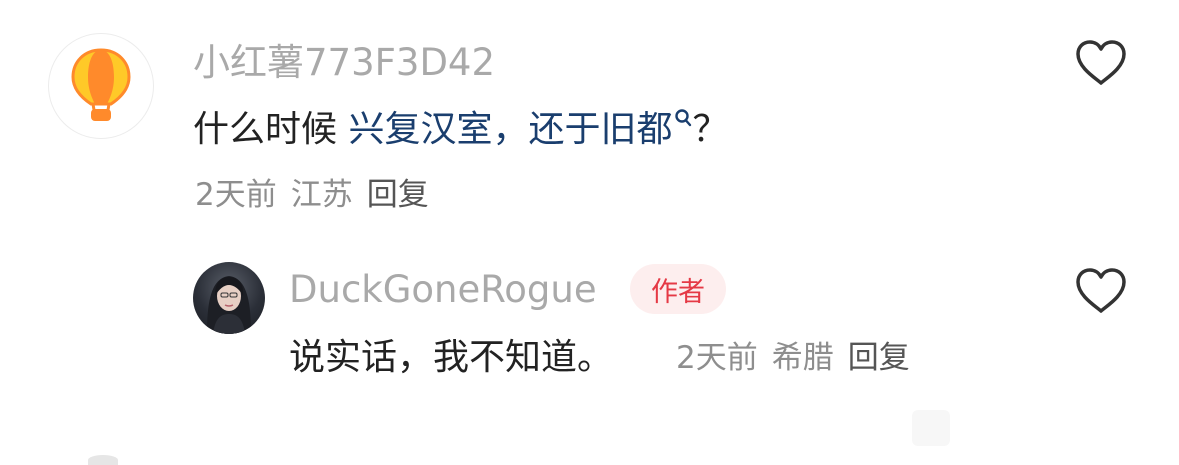  What do you see at coordinates (678, 289) in the screenshot?
I see `author-badge: 作者` at bounding box center [678, 289].